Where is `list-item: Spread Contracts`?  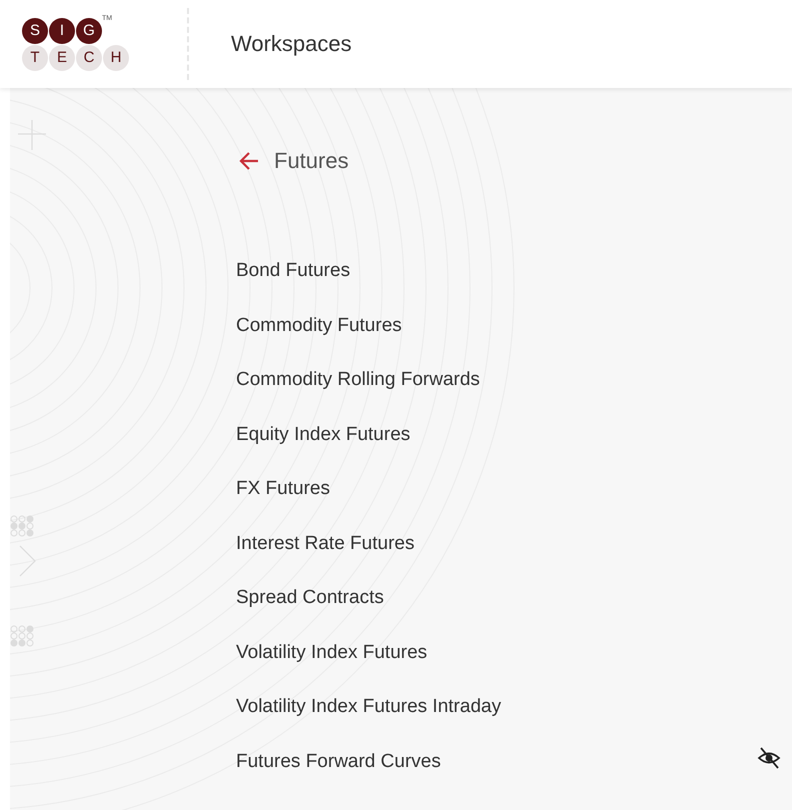
list-item: Spread Contracts is located at coordinates (310, 598).